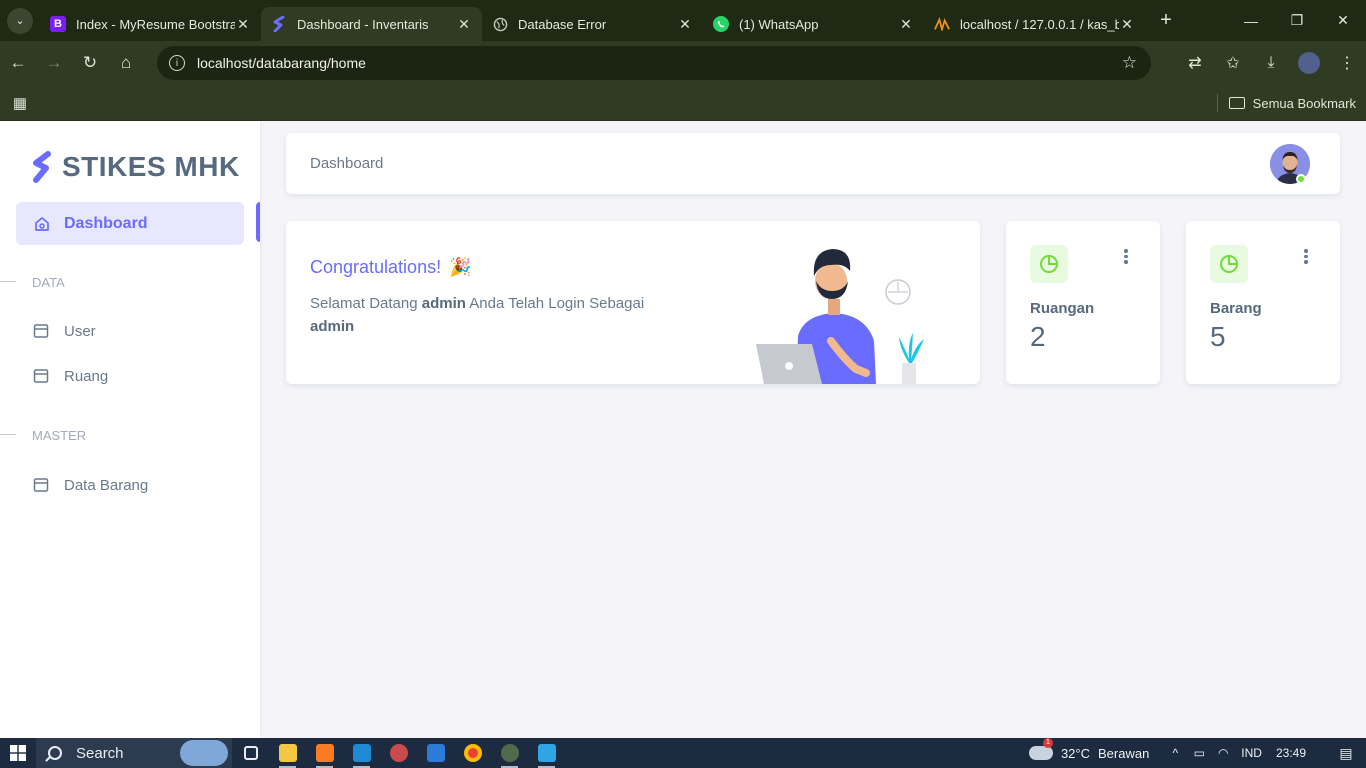  I want to click on new-tab-button: +, so click(1166, 20).